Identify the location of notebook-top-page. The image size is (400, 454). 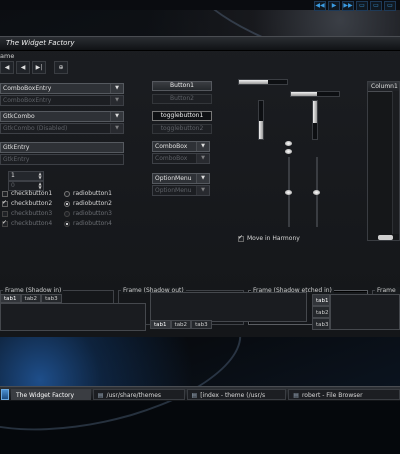
(73, 317).